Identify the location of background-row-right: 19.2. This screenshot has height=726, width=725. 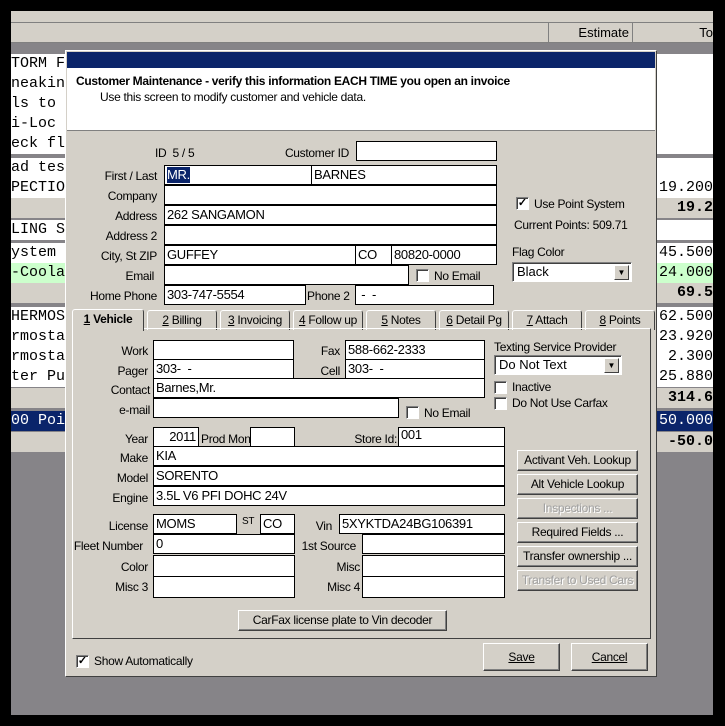
(685, 208).